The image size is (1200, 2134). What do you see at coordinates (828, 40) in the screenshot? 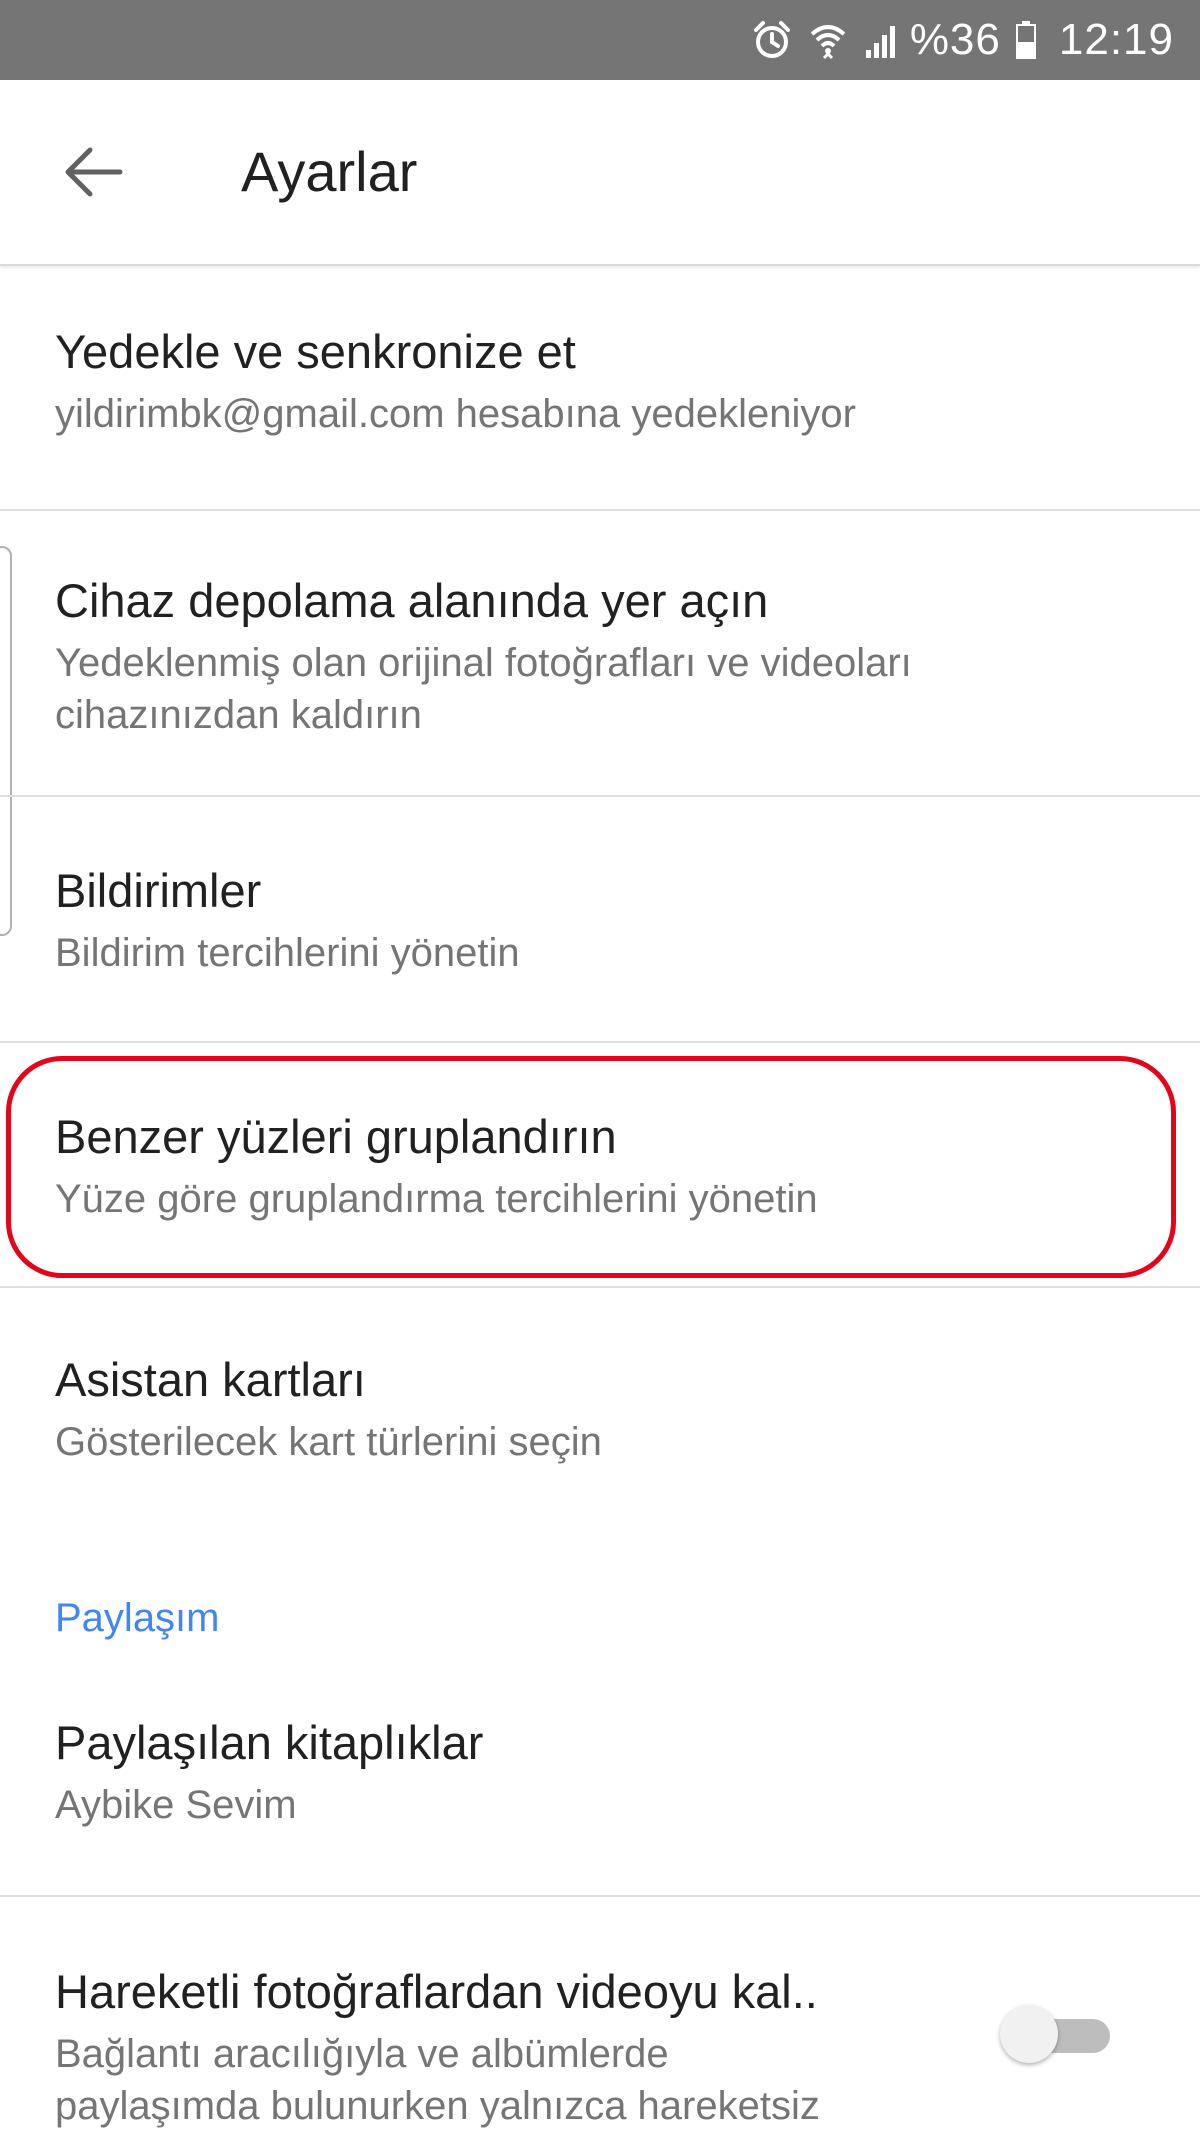
I see `wifi-icon` at bounding box center [828, 40].